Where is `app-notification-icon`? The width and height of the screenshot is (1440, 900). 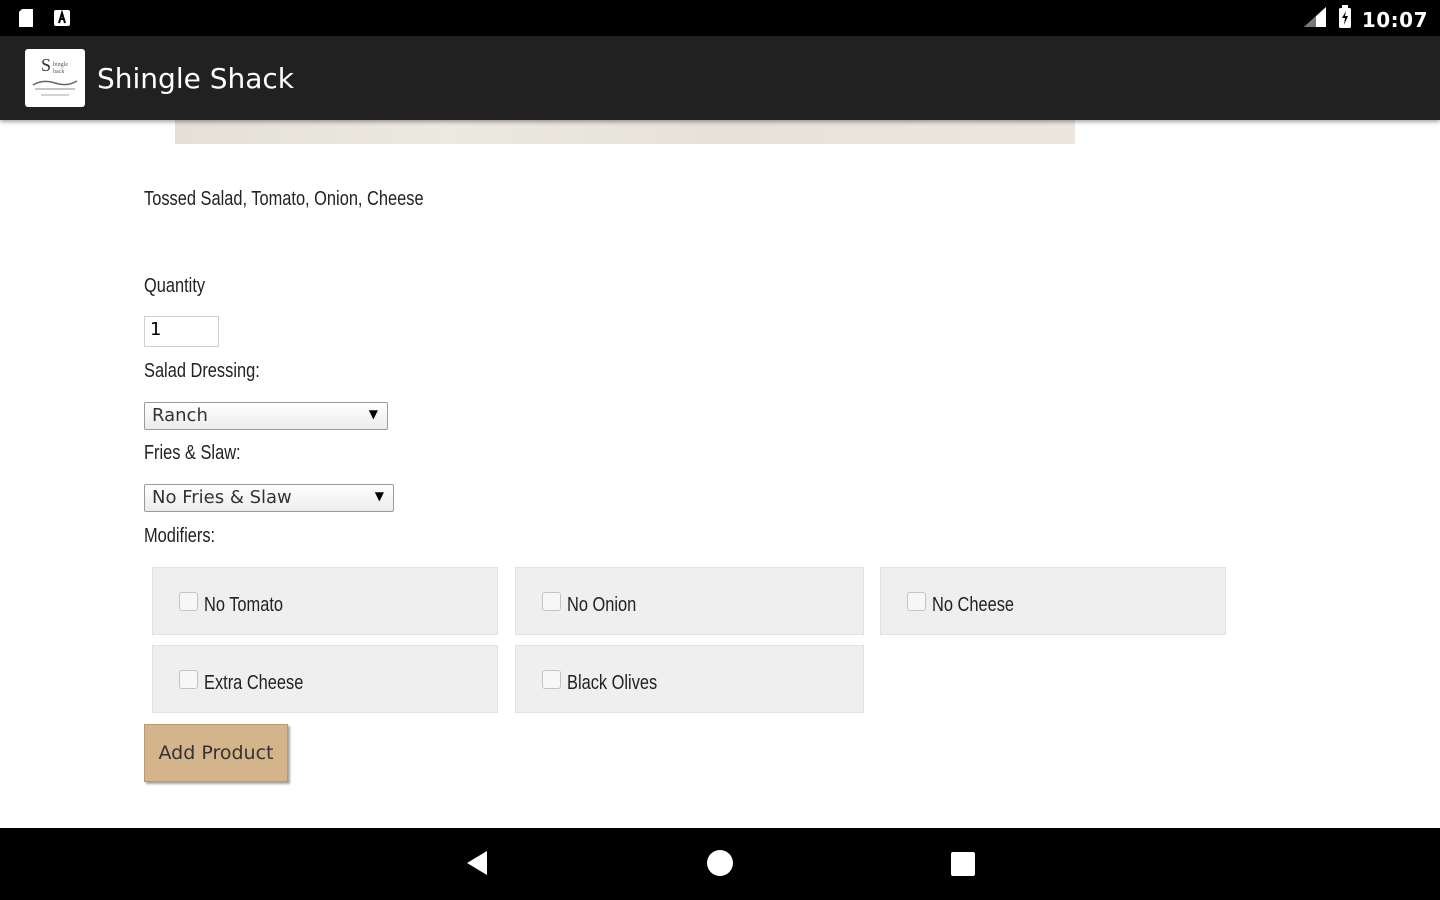
app-notification-icon is located at coordinates (62, 20).